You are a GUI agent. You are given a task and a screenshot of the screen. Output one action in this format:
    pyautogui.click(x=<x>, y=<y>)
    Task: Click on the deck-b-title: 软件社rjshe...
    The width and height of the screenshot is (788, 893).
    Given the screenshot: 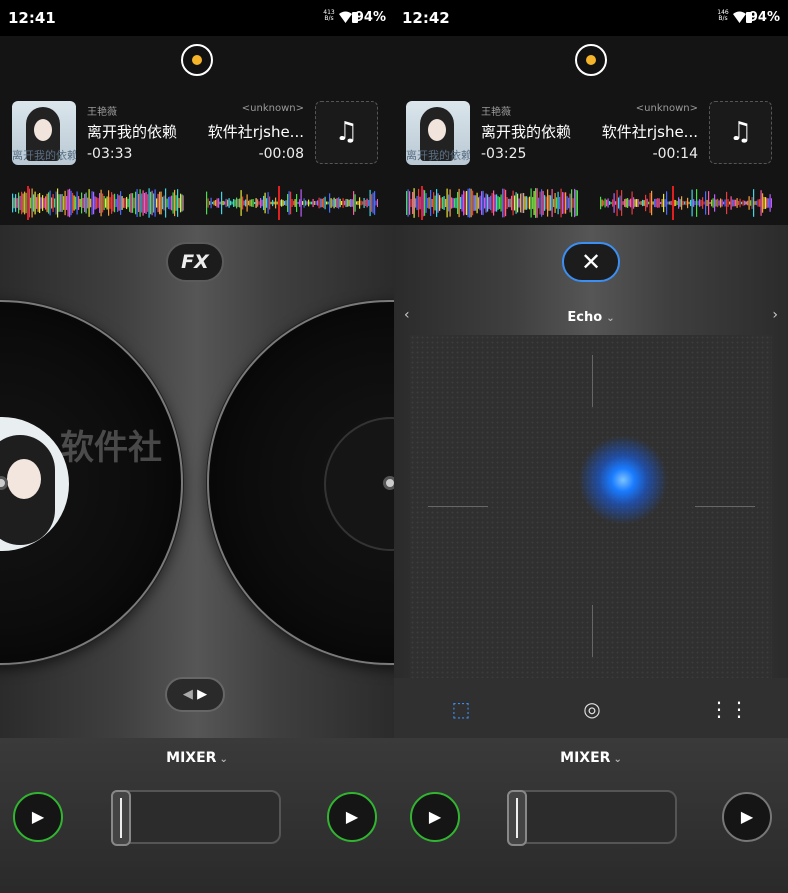 What is the action you would take?
    pyautogui.click(x=649, y=132)
    